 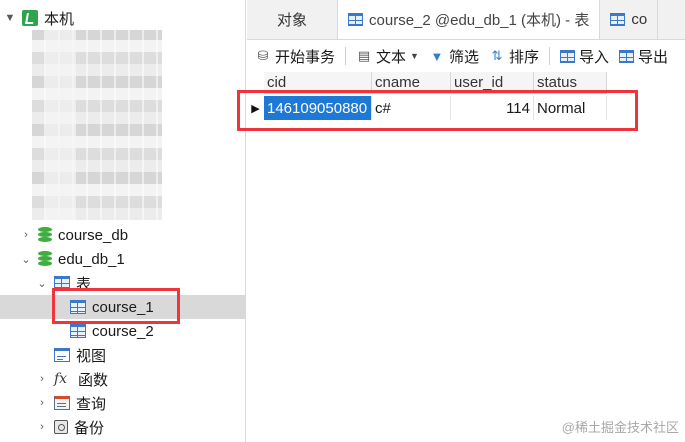 What do you see at coordinates (411, 83) in the screenshot?
I see `column-header-cname: cname` at bounding box center [411, 83].